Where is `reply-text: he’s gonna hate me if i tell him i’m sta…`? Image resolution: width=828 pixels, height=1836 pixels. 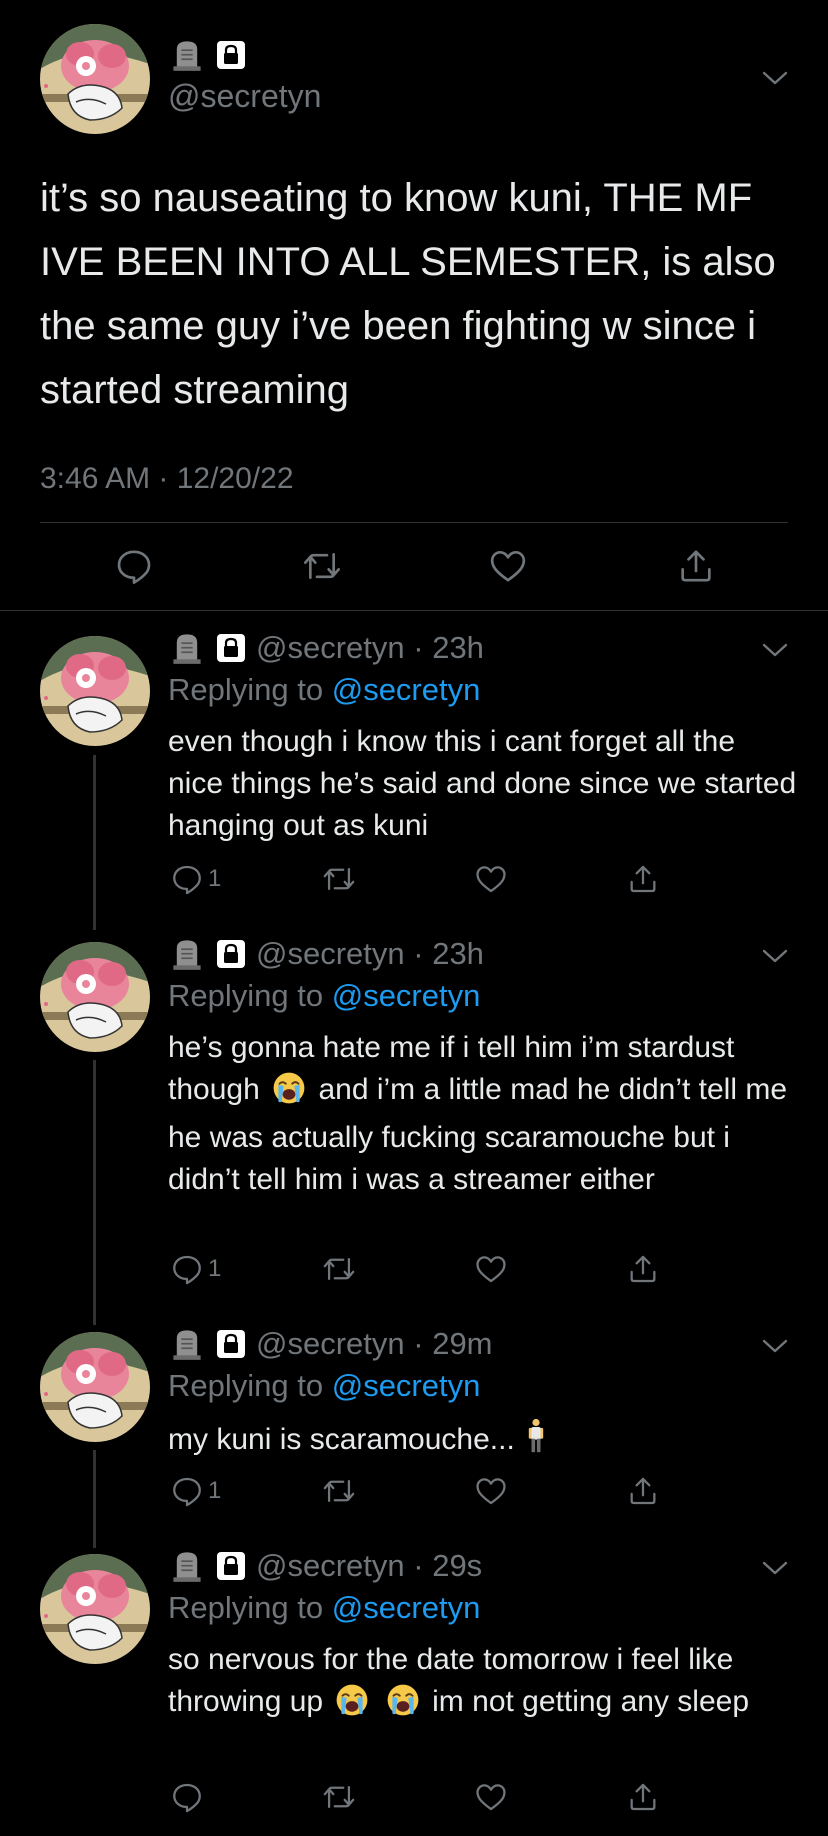 reply-text: he’s gonna hate me if i tell him i’m sta… is located at coordinates (483, 1114).